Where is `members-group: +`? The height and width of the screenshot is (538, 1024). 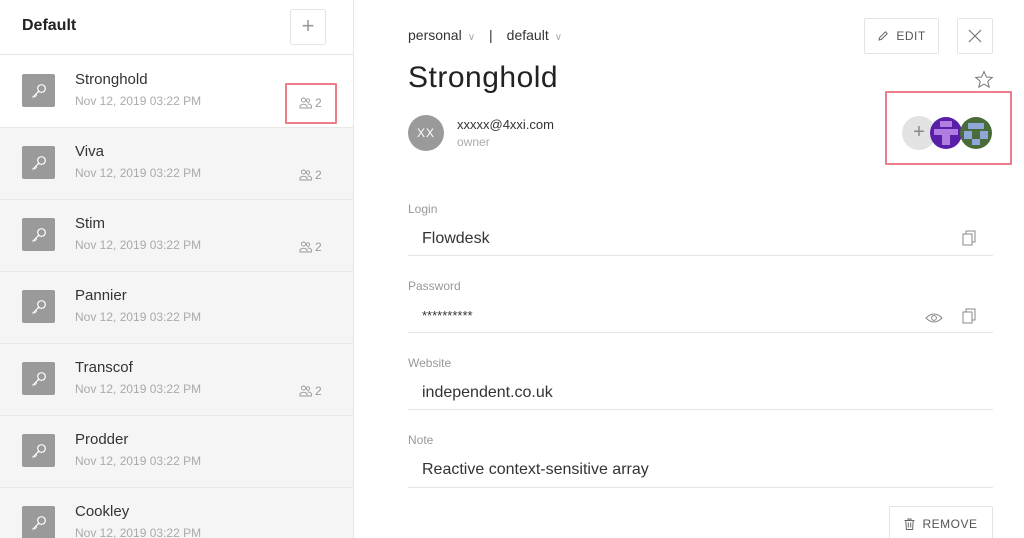
members-group: + is located at coordinates (948, 133).